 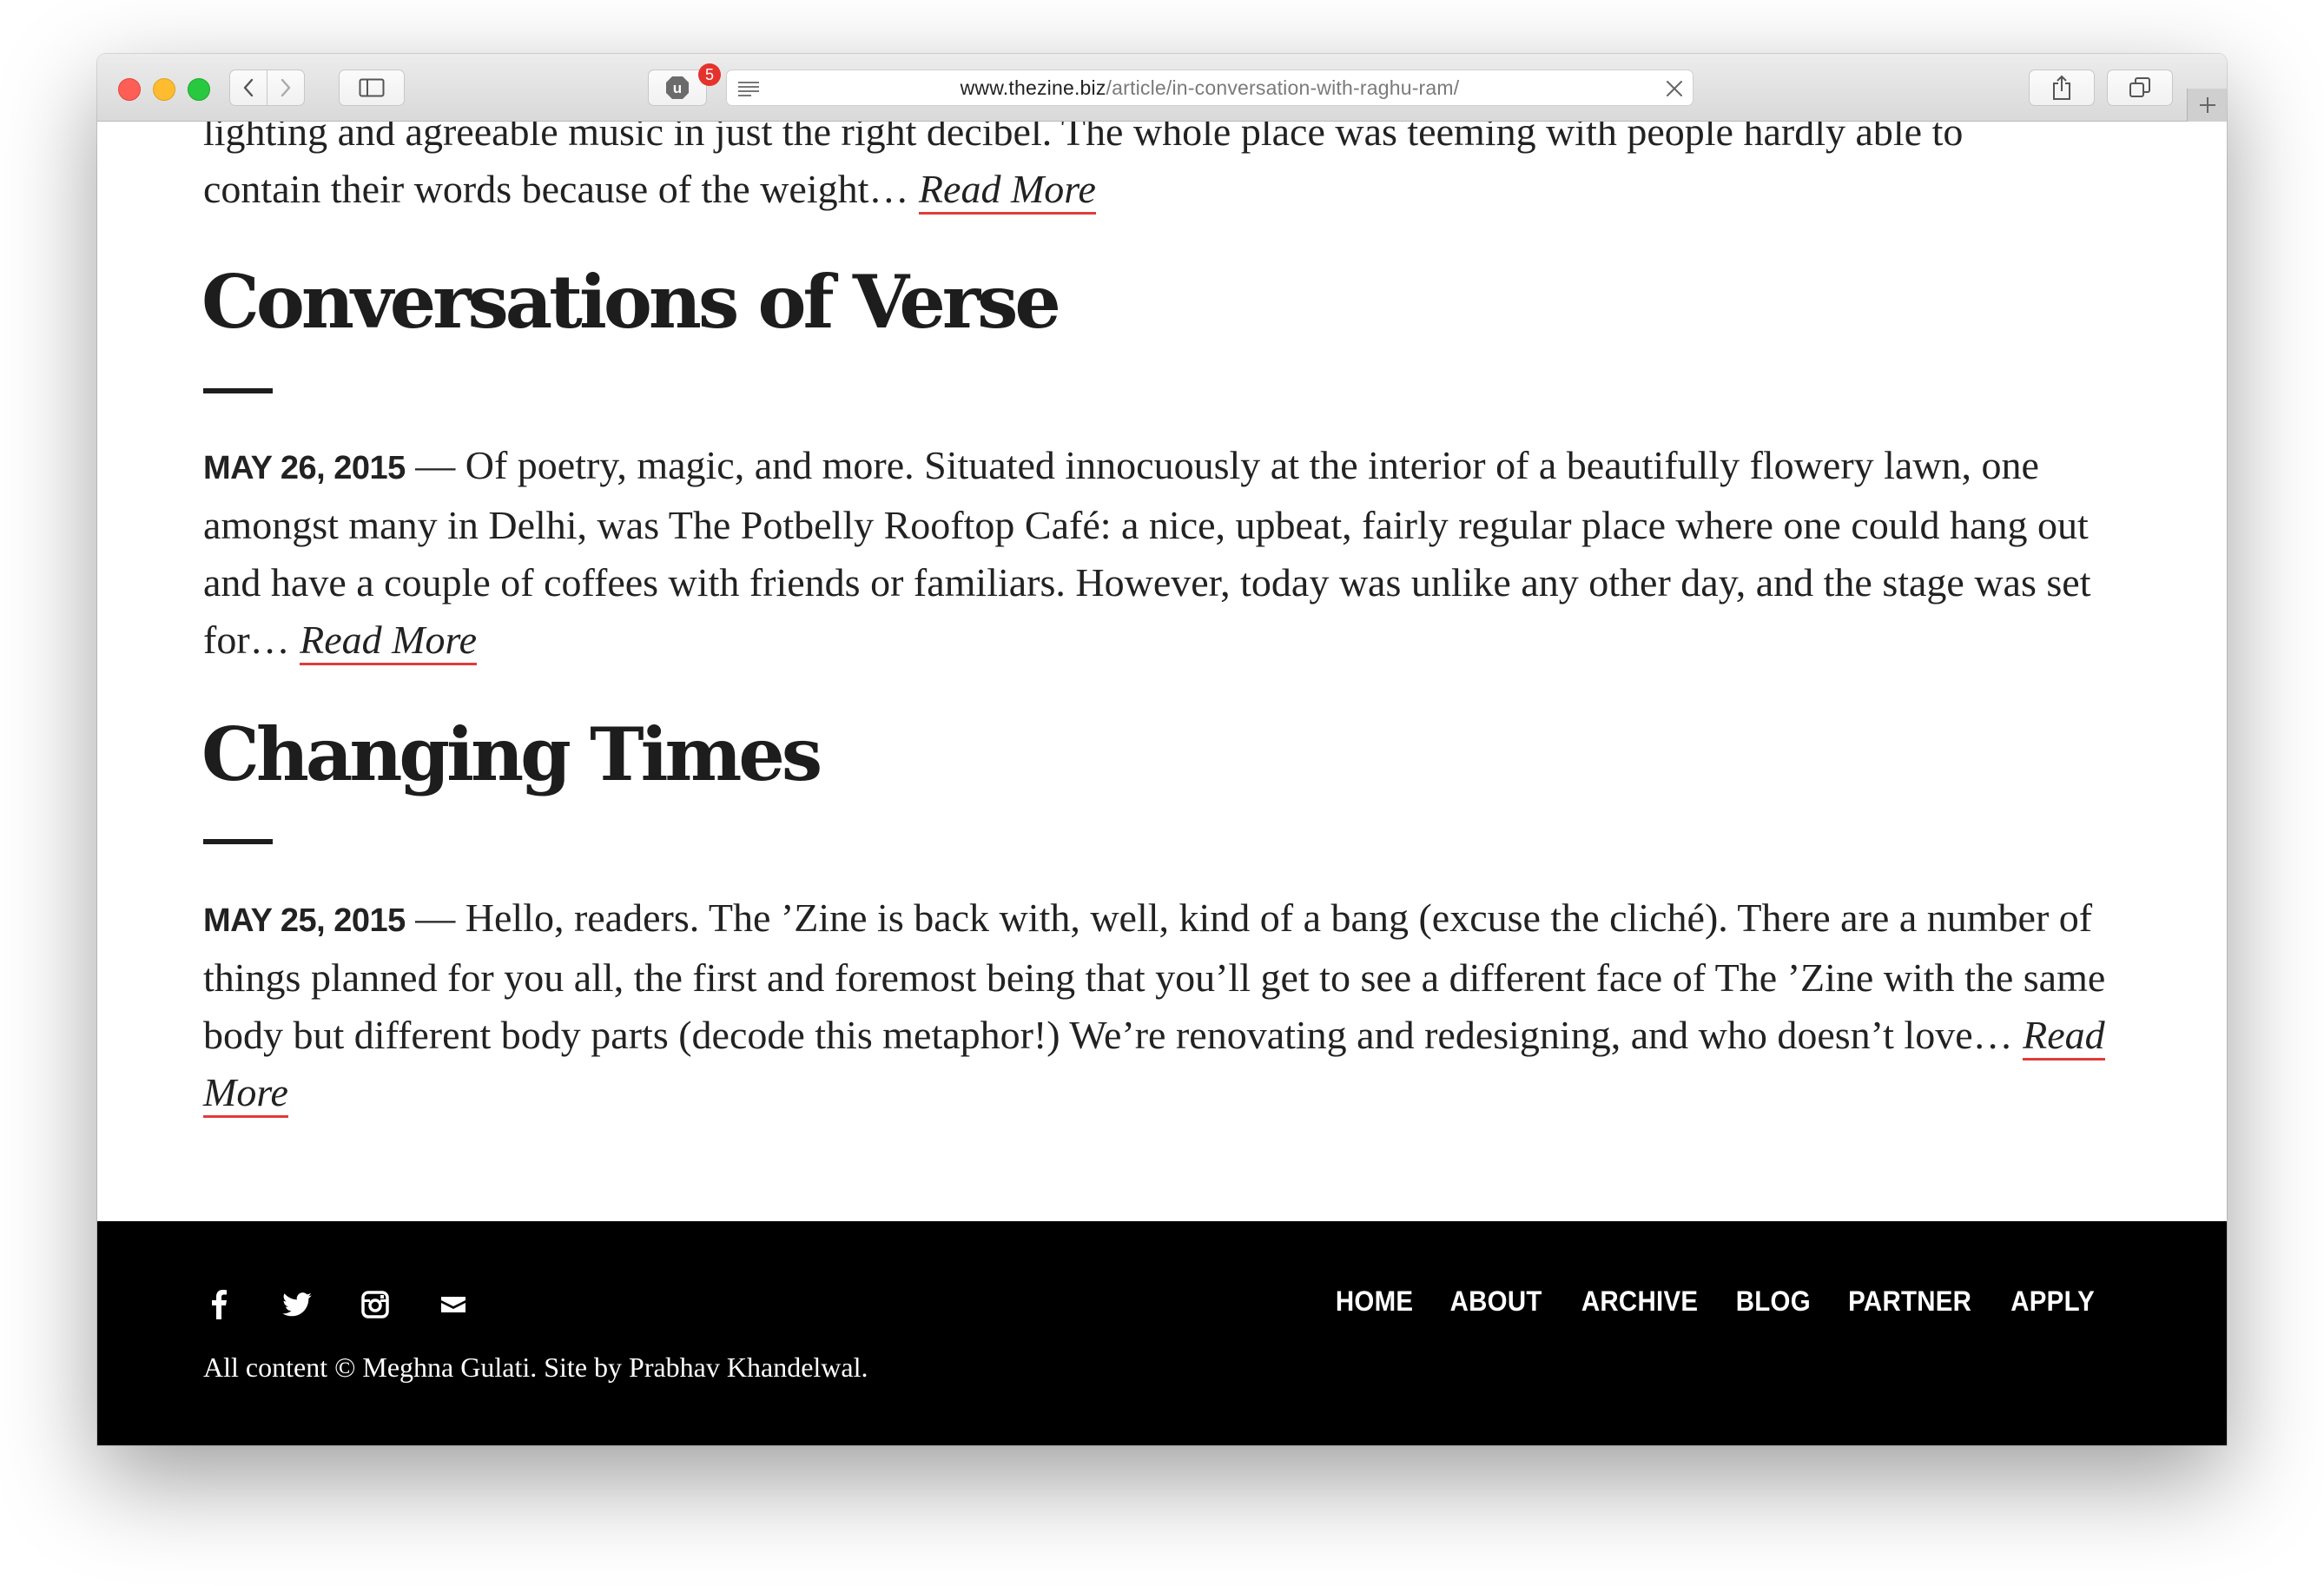 What do you see at coordinates (2052, 1302) in the screenshot?
I see `footer-nav-apply: APPLY` at bounding box center [2052, 1302].